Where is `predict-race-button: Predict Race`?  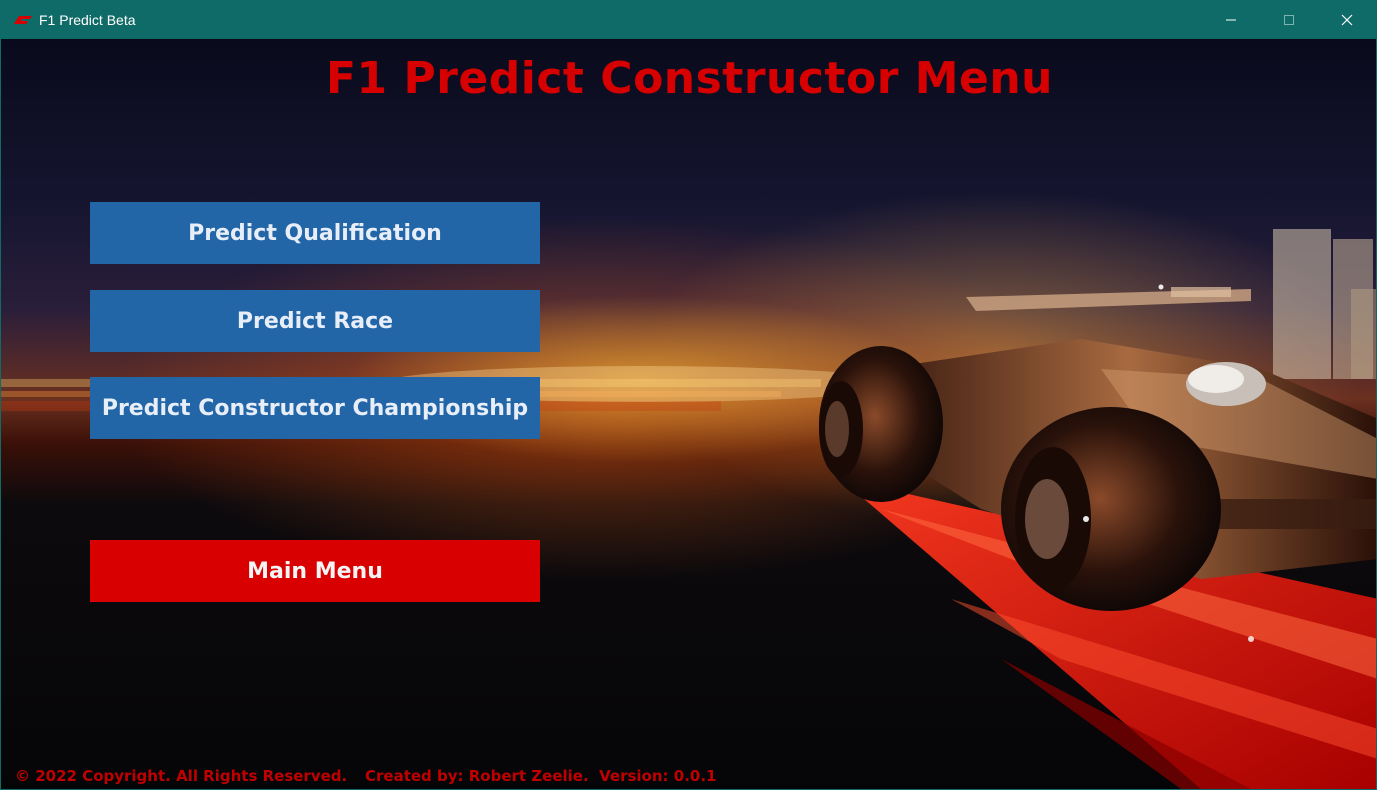 predict-race-button: Predict Race is located at coordinates (315, 321).